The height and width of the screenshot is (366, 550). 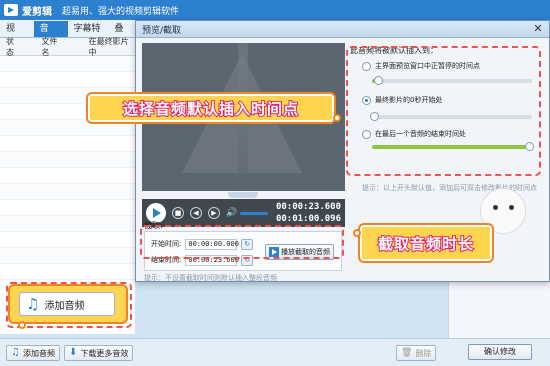 I want to click on download-icon: ⬇, so click(x=73, y=352).